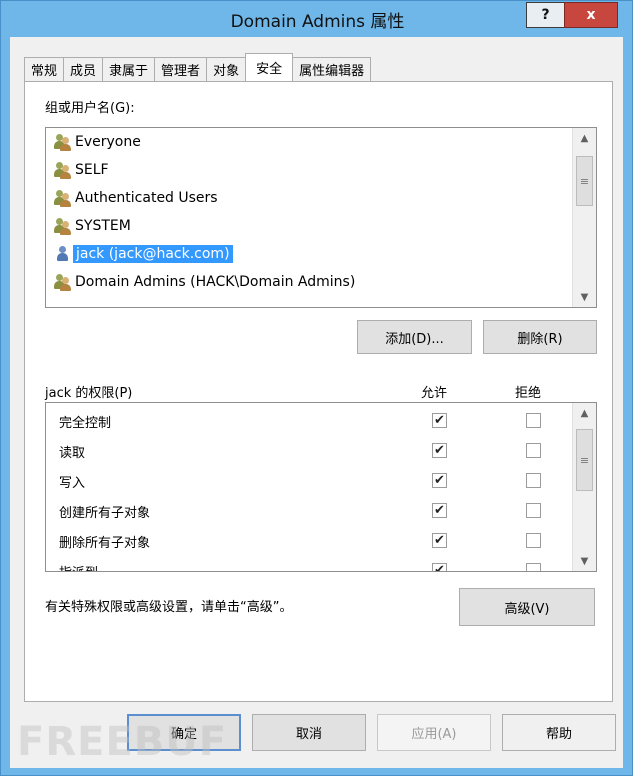 The image size is (633, 776). Describe the element at coordinates (317, 19) in the screenshot. I see `title-bar: Domain Admins 属性 ? x` at that location.